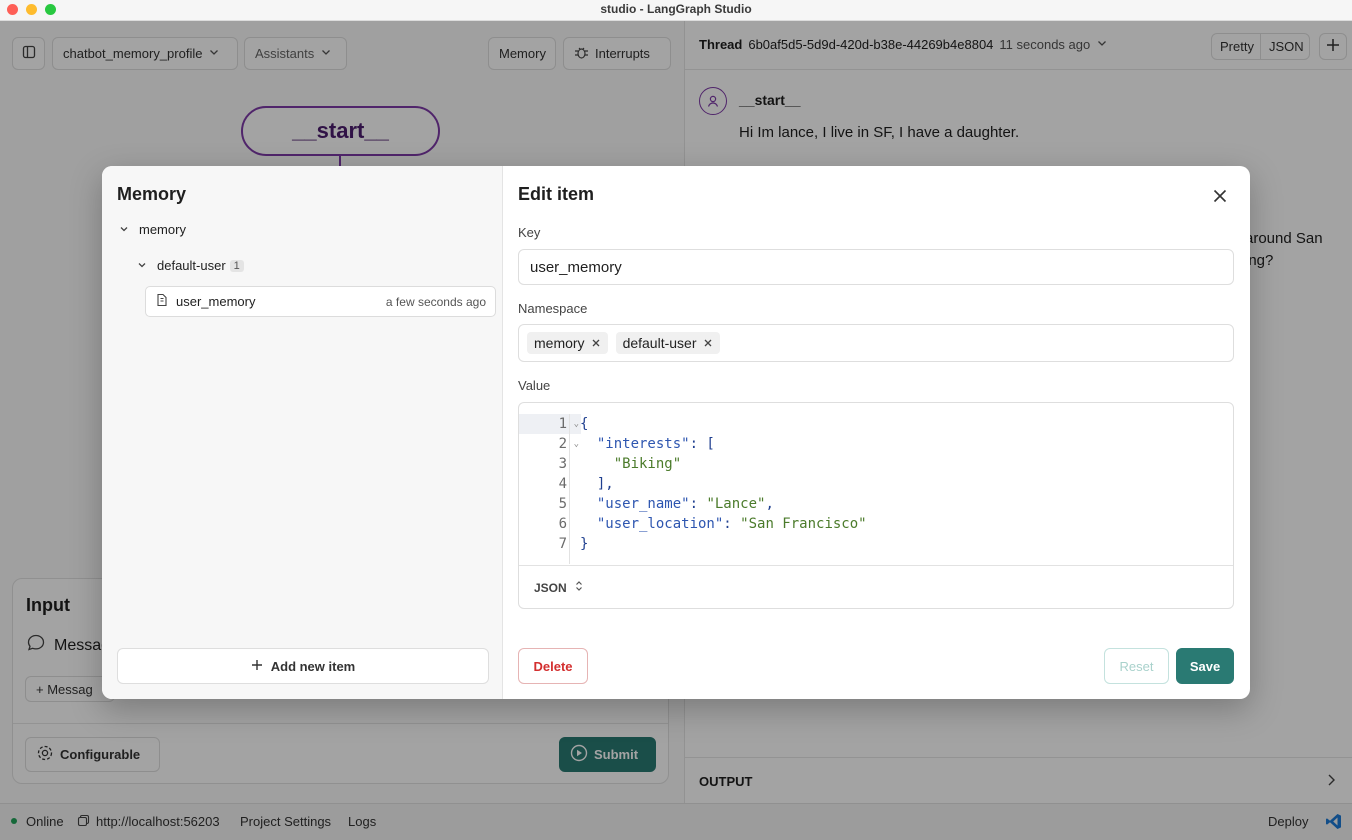 The height and width of the screenshot is (840, 1352). I want to click on tree-node-memory-label: memory, so click(162, 229).